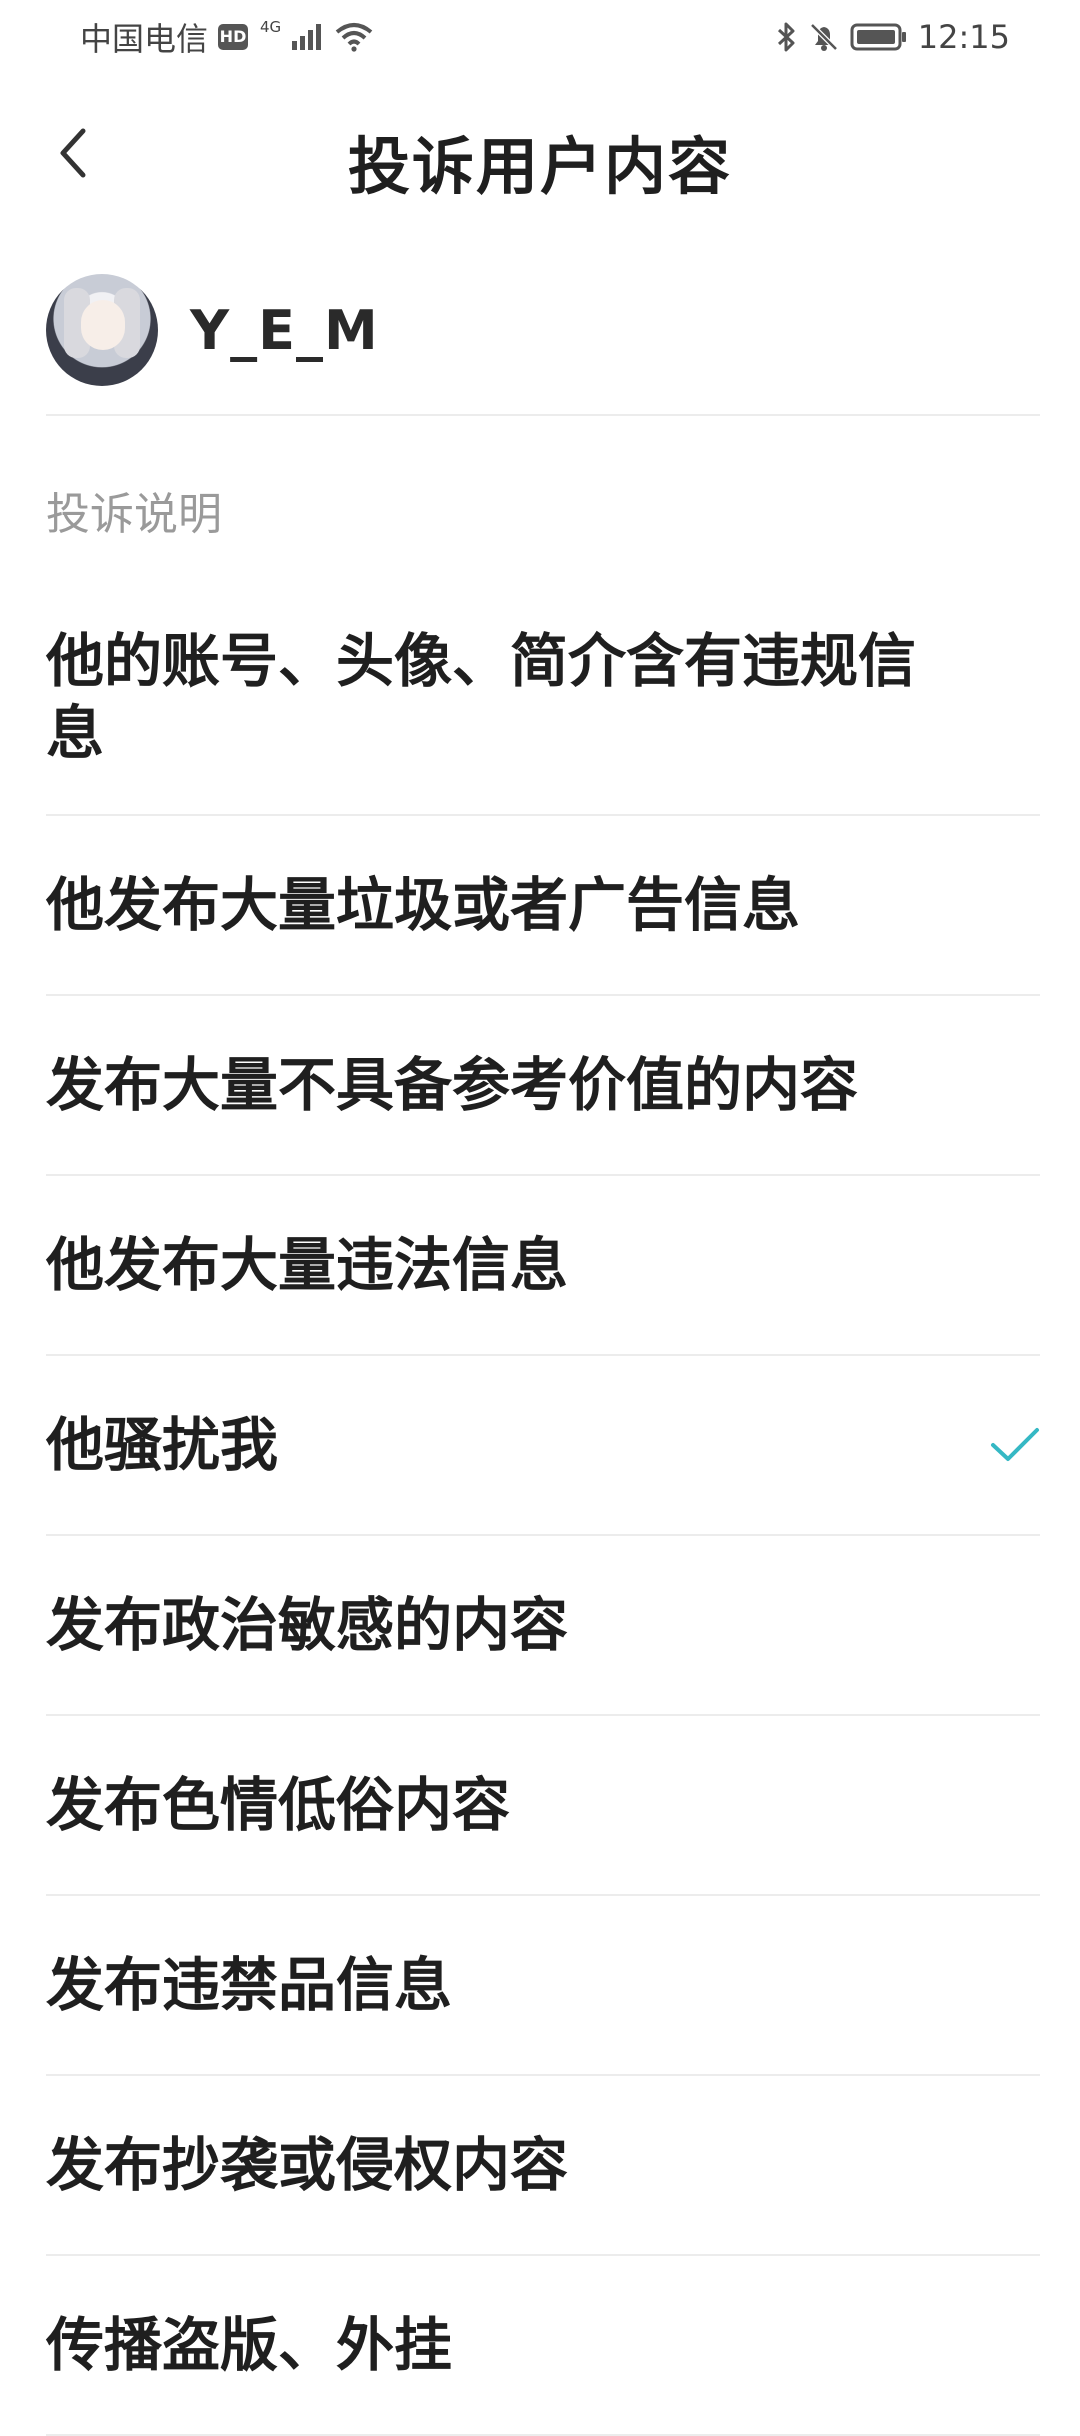  What do you see at coordinates (423, 905) in the screenshot?
I see `reason-label: 他发布大量垃圾或者广告信息` at bounding box center [423, 905].